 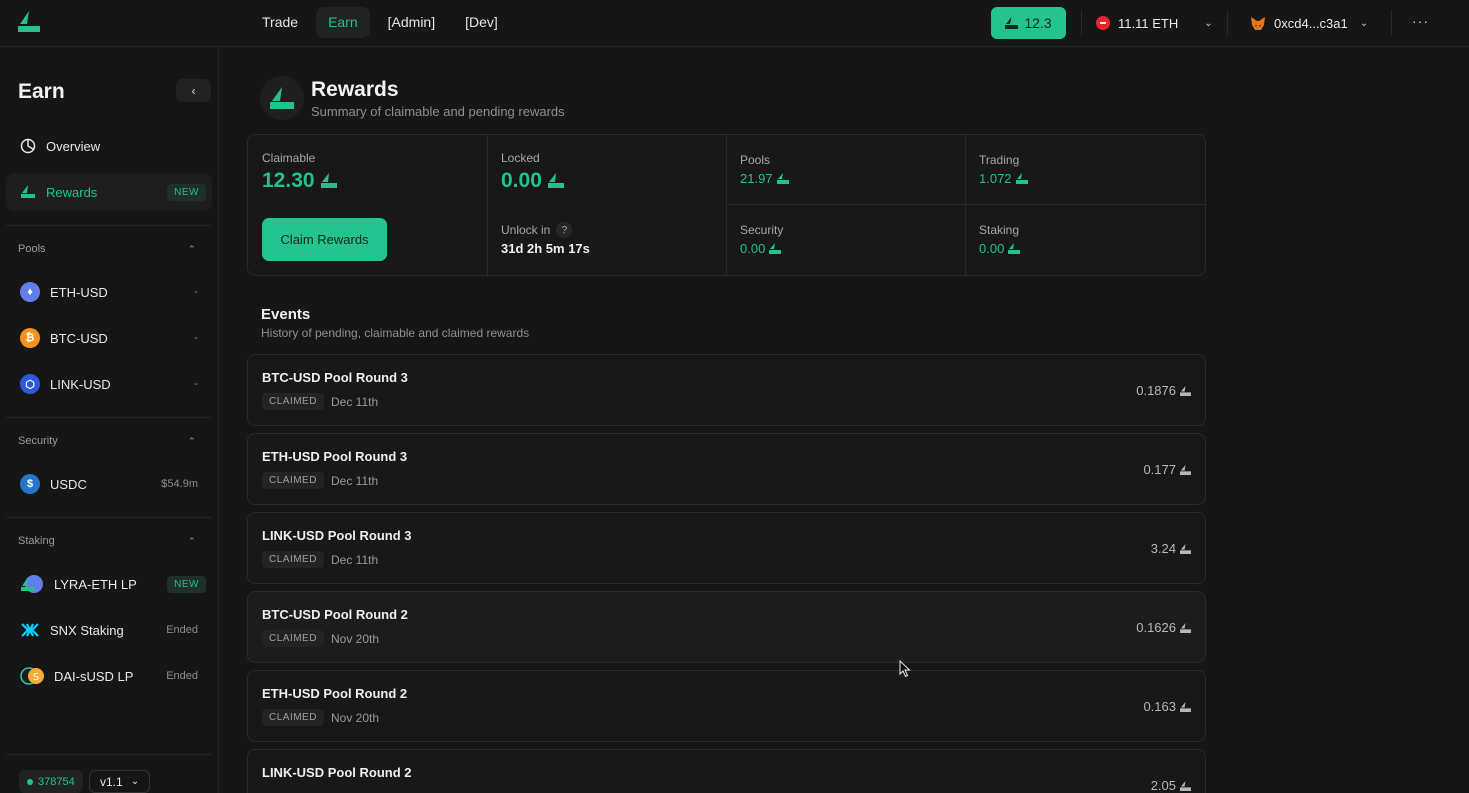 I want to click on mouse-cursor-icon, so click(x=905, y=669).